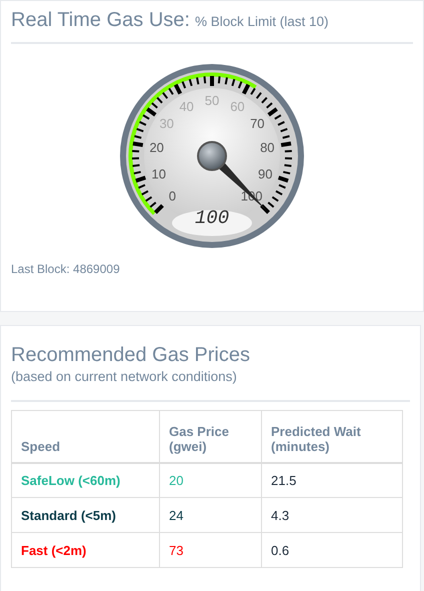  What do you see at coordinates (159, 174) in the screenshot?
I see `gauge-scale-label: 10` at bounding box center [159, 174].